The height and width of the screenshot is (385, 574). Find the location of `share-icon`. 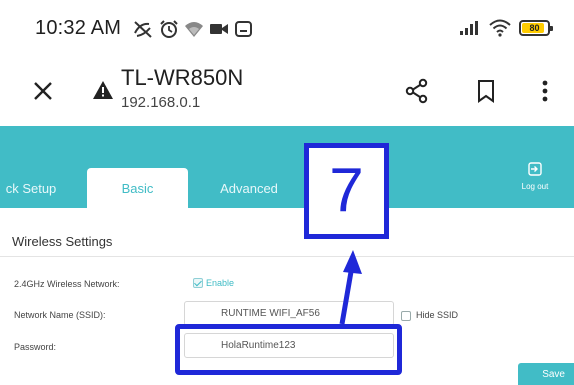

share-icon is located at coordinates (417, 91).